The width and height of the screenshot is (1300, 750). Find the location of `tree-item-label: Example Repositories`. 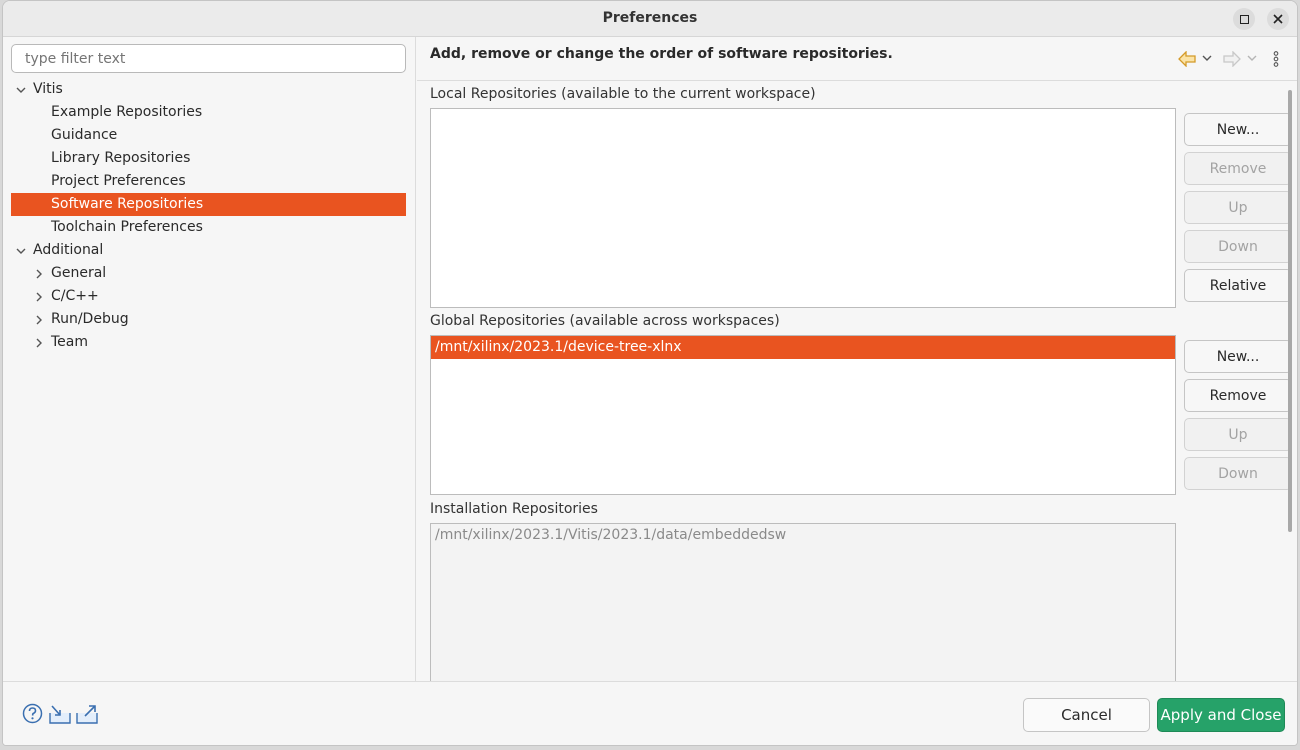

tree-item-label: Example Repositories is located at coordinates (127, 112).